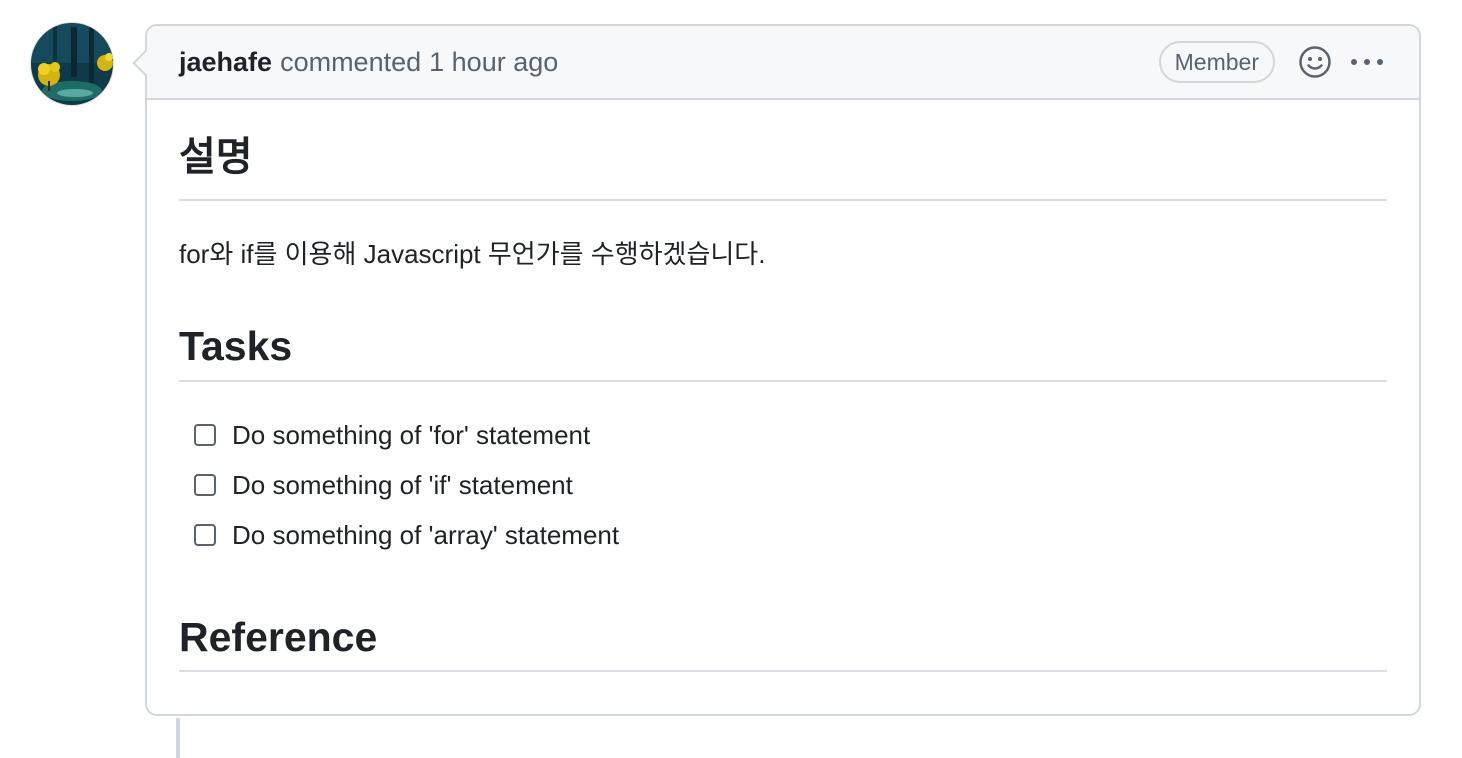  I want to click on header-actions: Member, so click(1272, 62).